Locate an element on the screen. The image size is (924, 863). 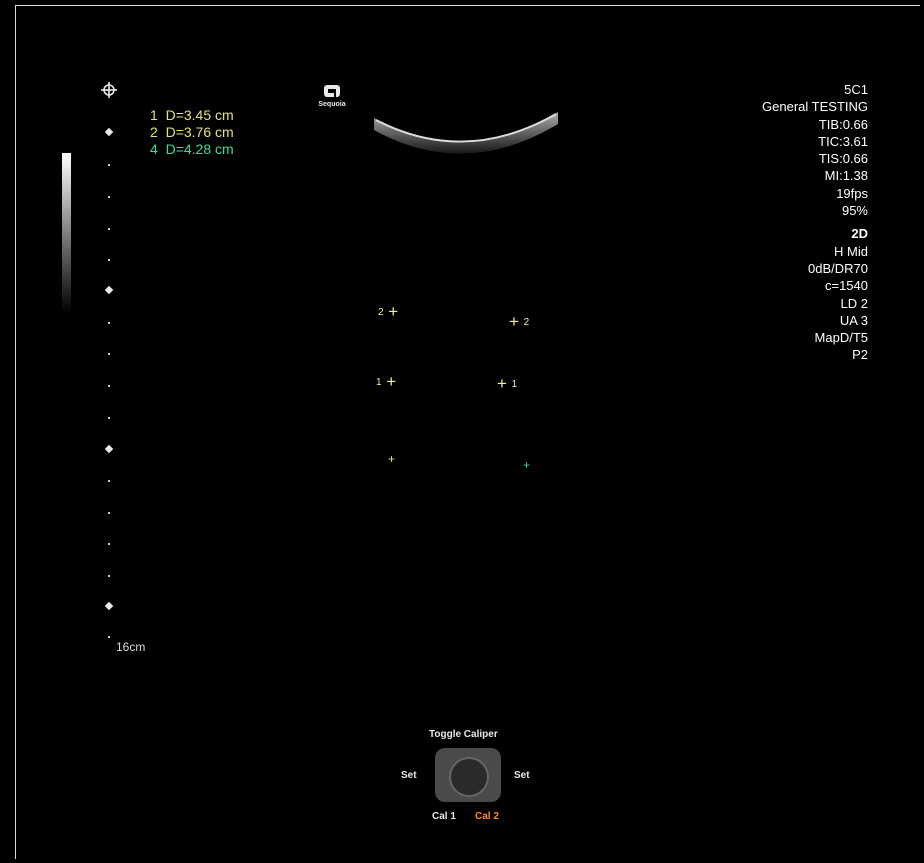
logo-text: Sequoia is located at coordinates (332, 104).